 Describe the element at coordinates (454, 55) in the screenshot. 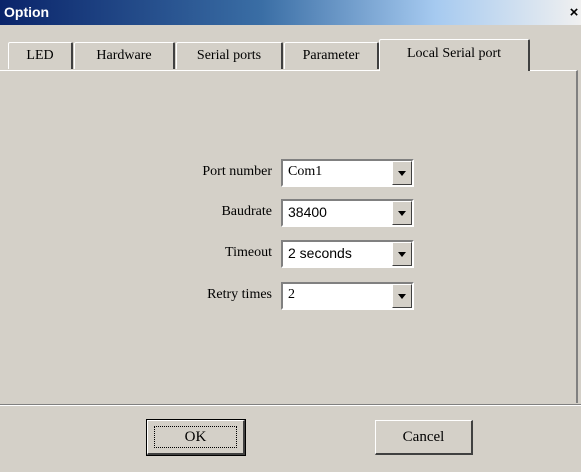

I see `tab-local-serial-port: Local Serial port` at that location.